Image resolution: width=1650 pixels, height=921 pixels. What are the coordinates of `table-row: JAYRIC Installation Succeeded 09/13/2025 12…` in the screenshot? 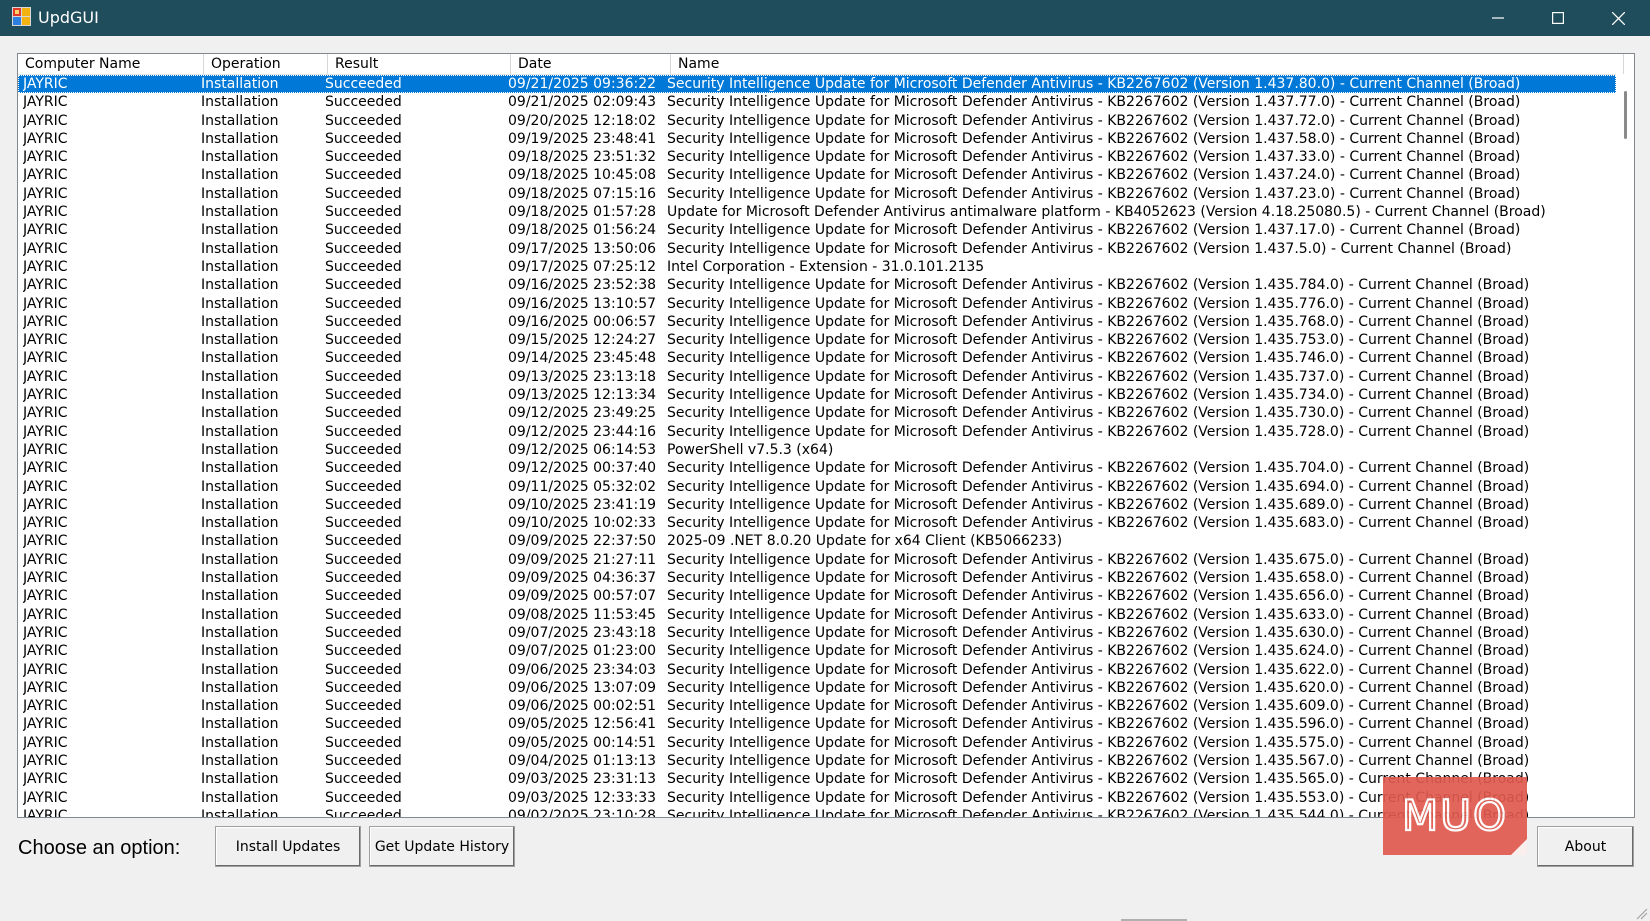 It's located at (817, 395).